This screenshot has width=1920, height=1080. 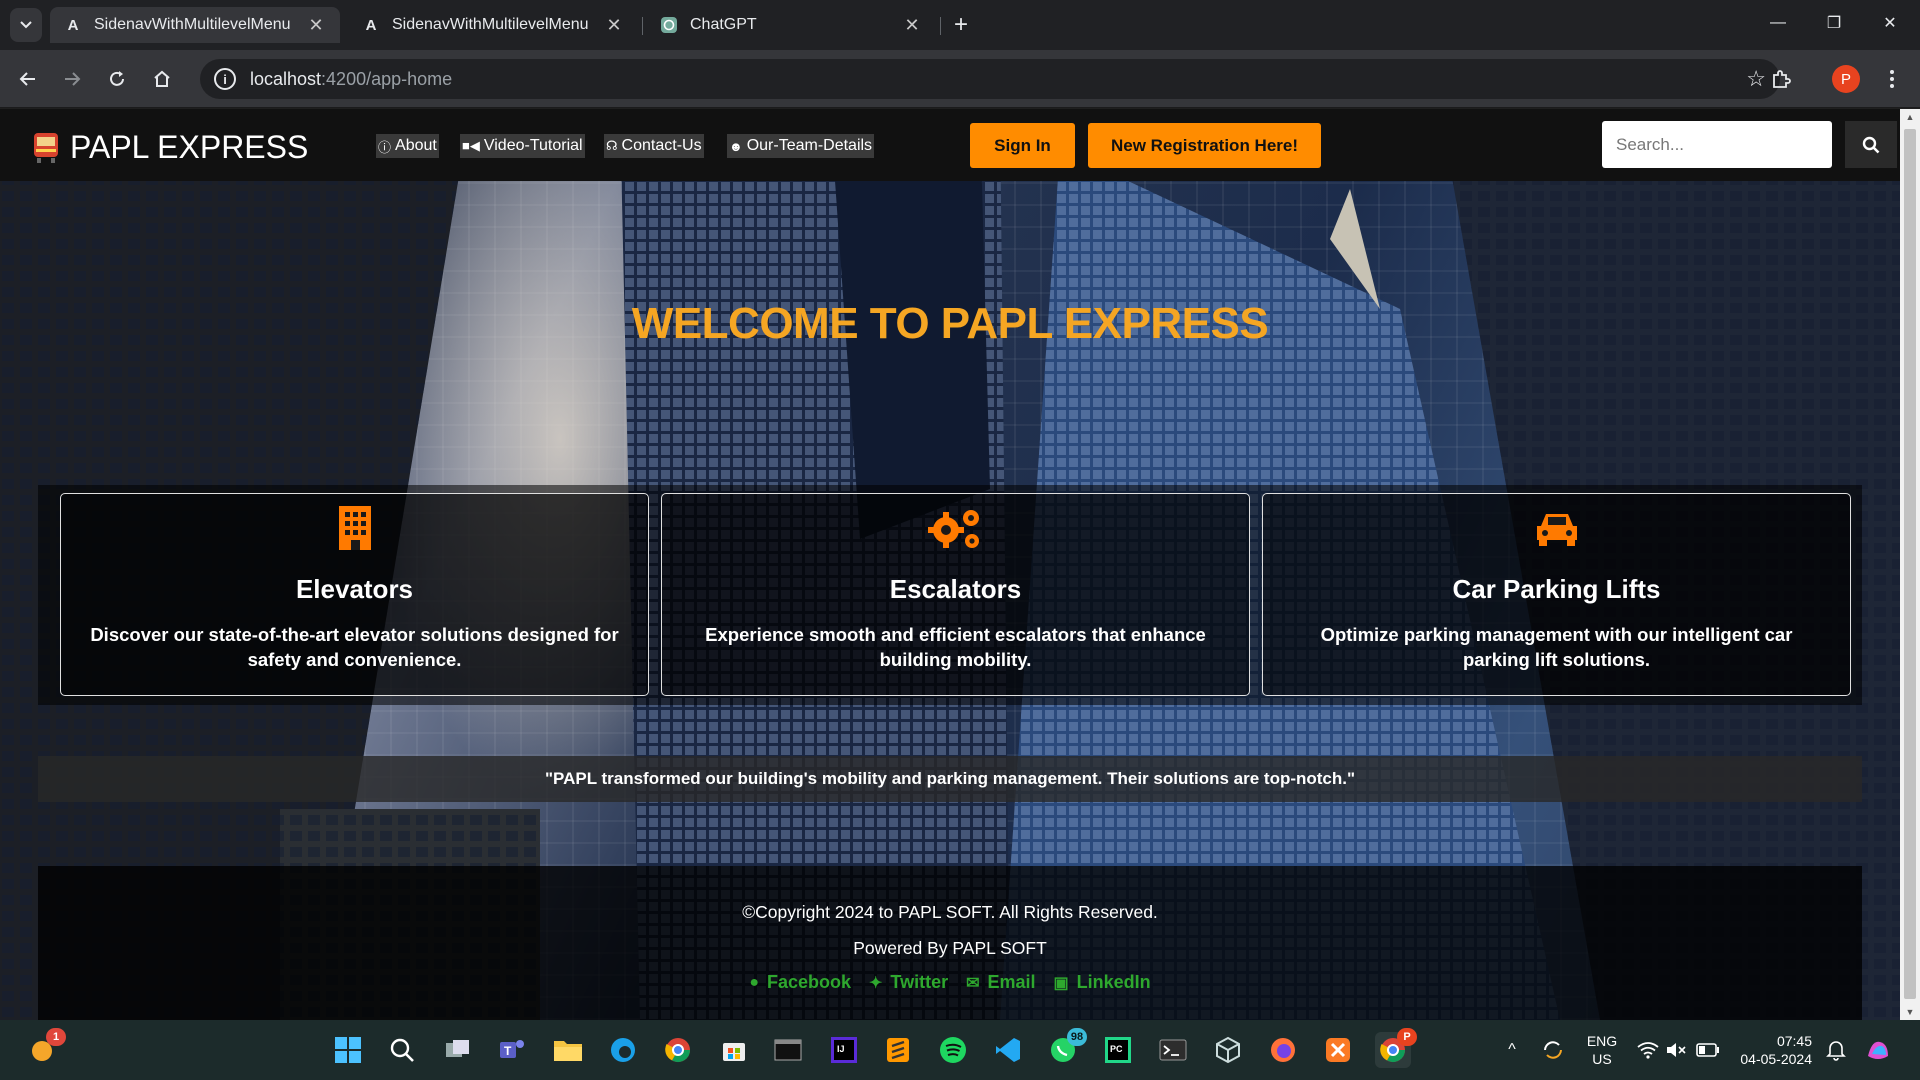 What do you see at coordinates (955, 589) in the screenshot?
I see `card-title: Escalators` at bounding box center [955, 589].